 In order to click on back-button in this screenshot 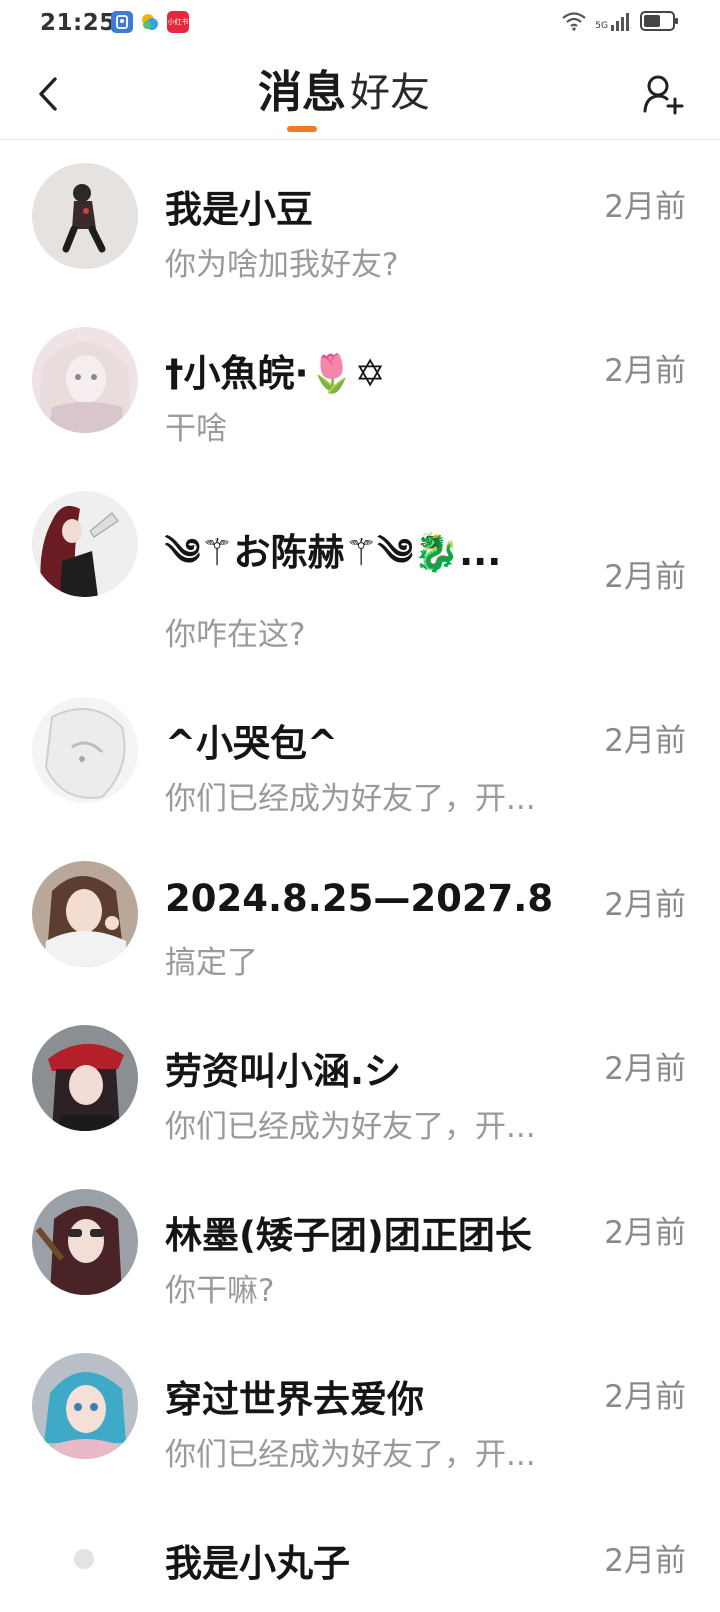, I will do `click(48, 94)`.